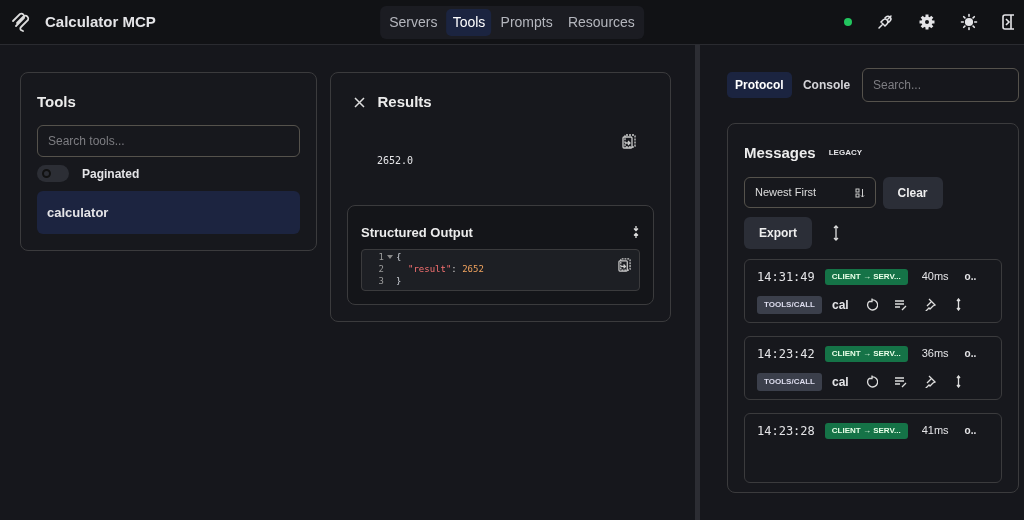 The image size is (1024, 520). Describe the element at coordinates (53, 173) in the screenshot. I see `toggle-switch` at that location.